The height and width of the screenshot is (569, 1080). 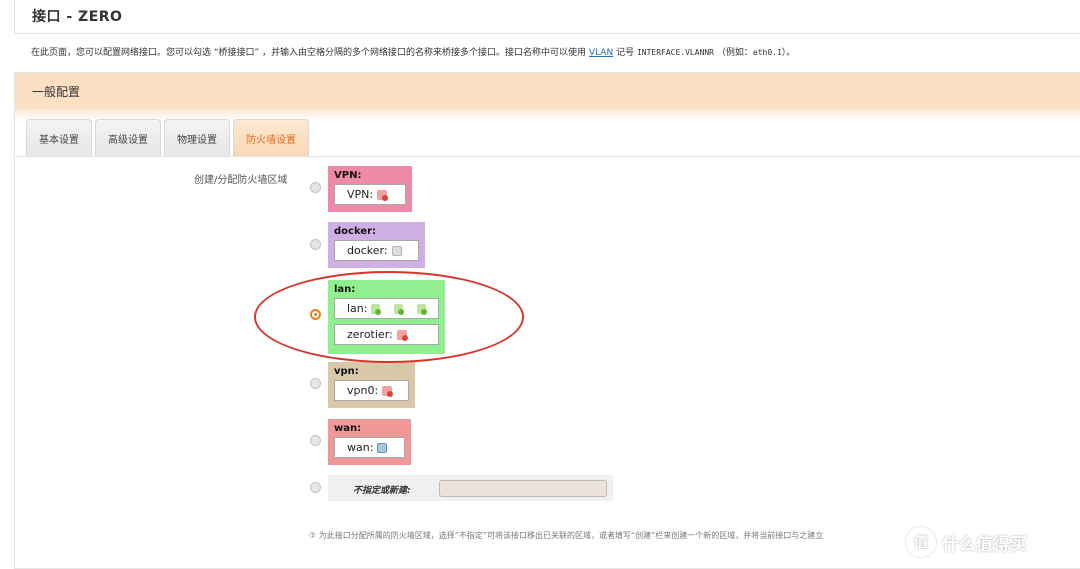 What do you see at coordinates (363, 390) in the screenshot?
I see `interface-label: vpn0:` at bounding box center [363, 390].